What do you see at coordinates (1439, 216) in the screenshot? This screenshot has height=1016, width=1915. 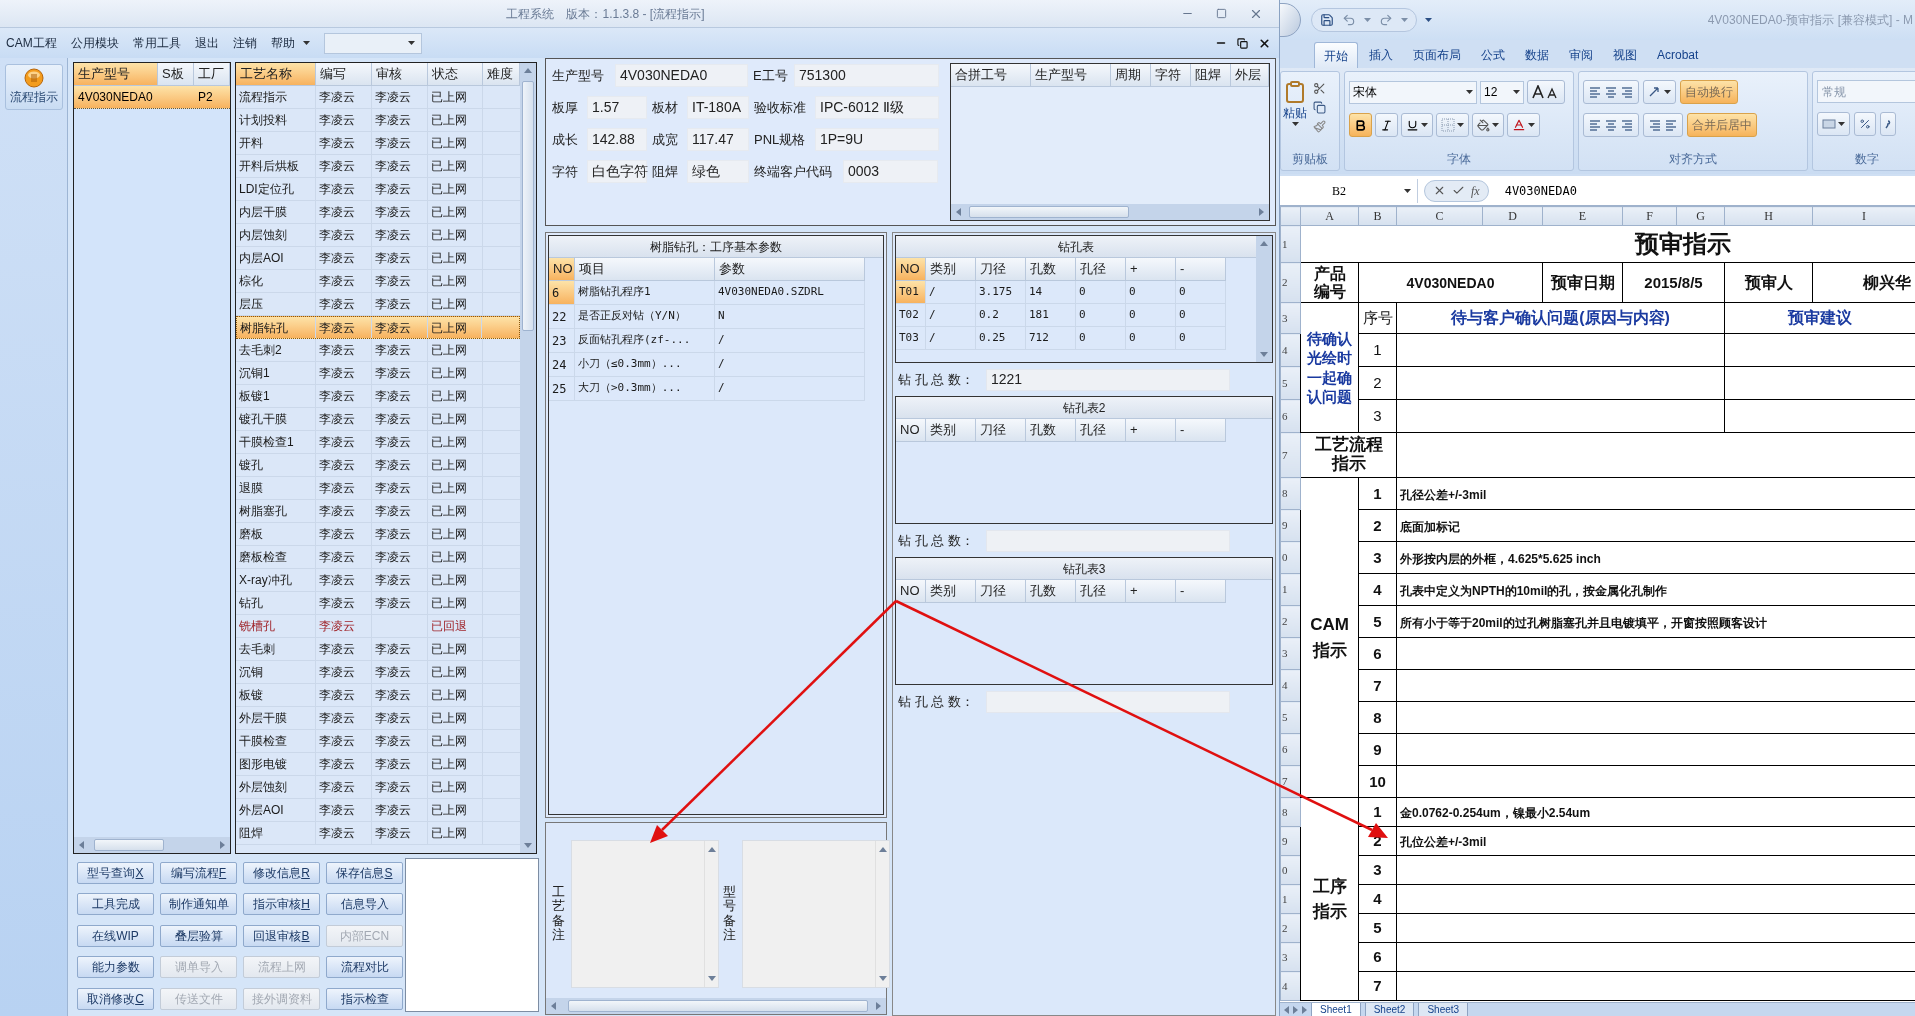 I see `column-header: C` at bounding box center [1439, 216].